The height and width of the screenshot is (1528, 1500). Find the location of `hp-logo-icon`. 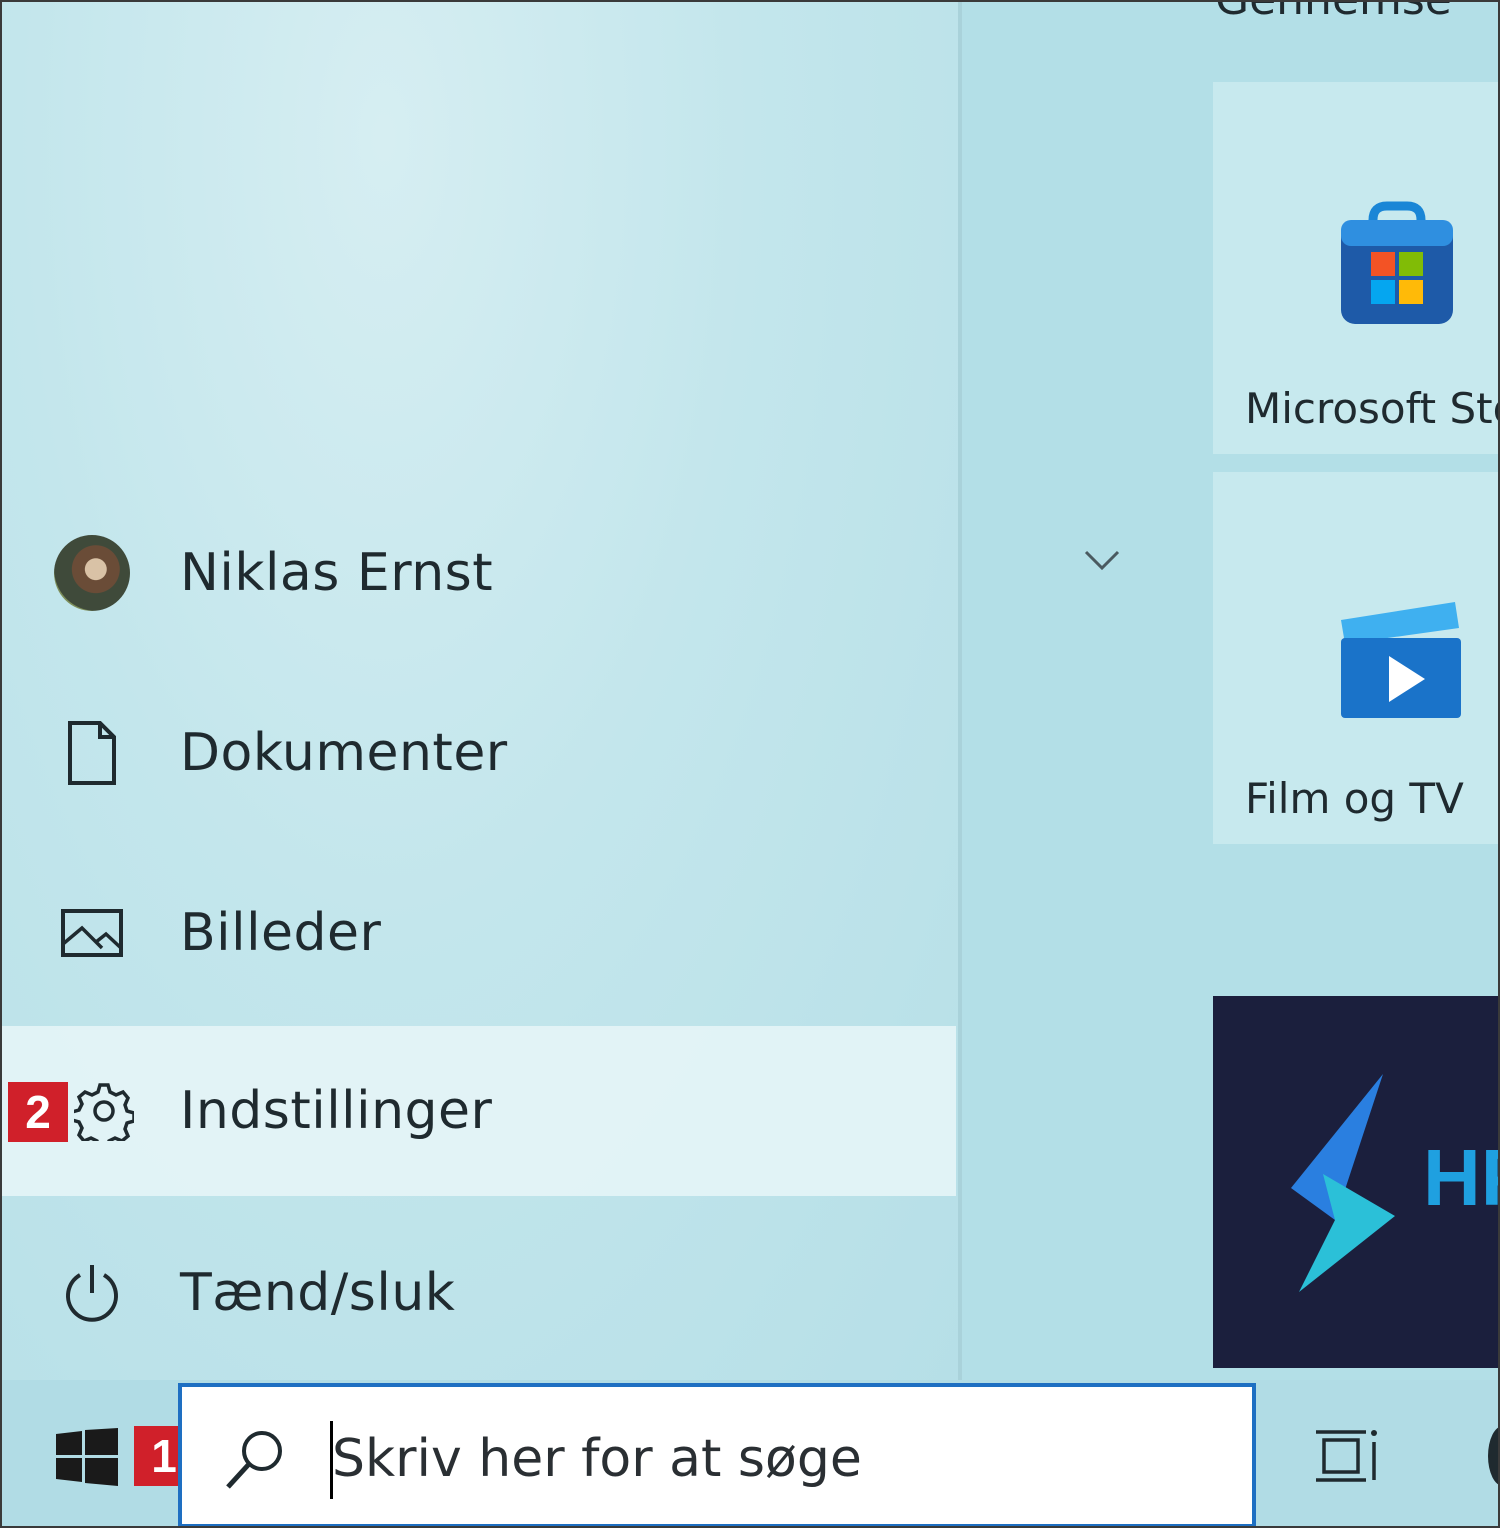

hp-logo-icon is located at coordinates (1343, 1183).